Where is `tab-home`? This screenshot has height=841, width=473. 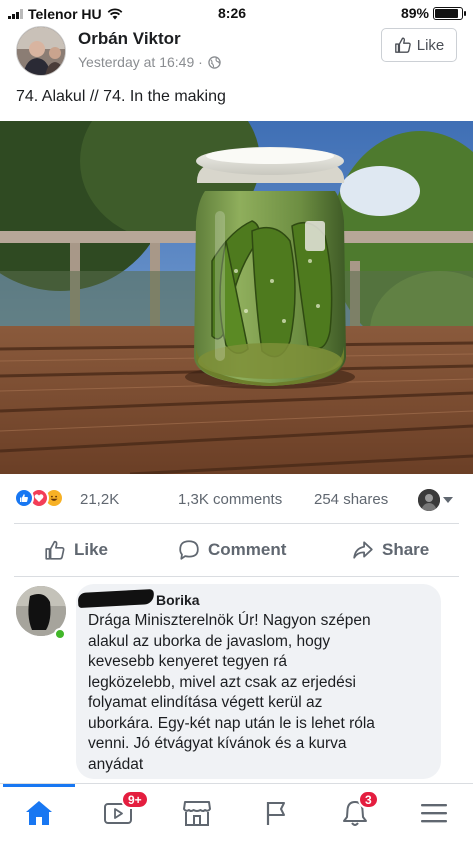 tab-home is located at coordinates (39, 812).